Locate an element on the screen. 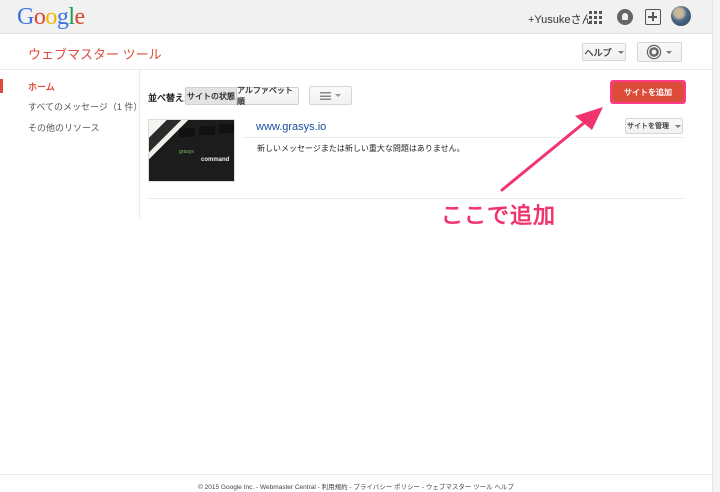 Image resolution: width=720 pixels, height=492 pixels. manage-site-button: サイトを管理 is located at coordinates (654, 126).